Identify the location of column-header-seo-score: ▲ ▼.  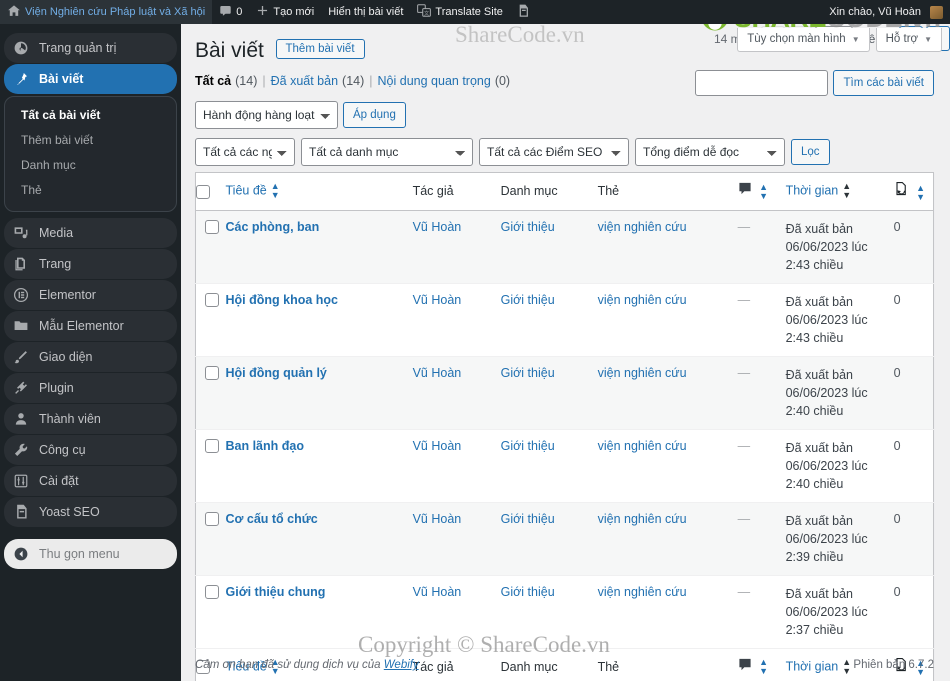
(913, 191).